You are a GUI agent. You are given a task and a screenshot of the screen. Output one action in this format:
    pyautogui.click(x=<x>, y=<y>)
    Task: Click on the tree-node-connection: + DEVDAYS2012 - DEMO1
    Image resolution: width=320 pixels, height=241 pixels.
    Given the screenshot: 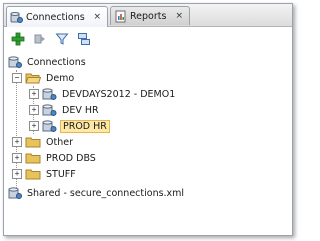 What is the action you would take?
    pyautogui.click(x=103, y=94)
    